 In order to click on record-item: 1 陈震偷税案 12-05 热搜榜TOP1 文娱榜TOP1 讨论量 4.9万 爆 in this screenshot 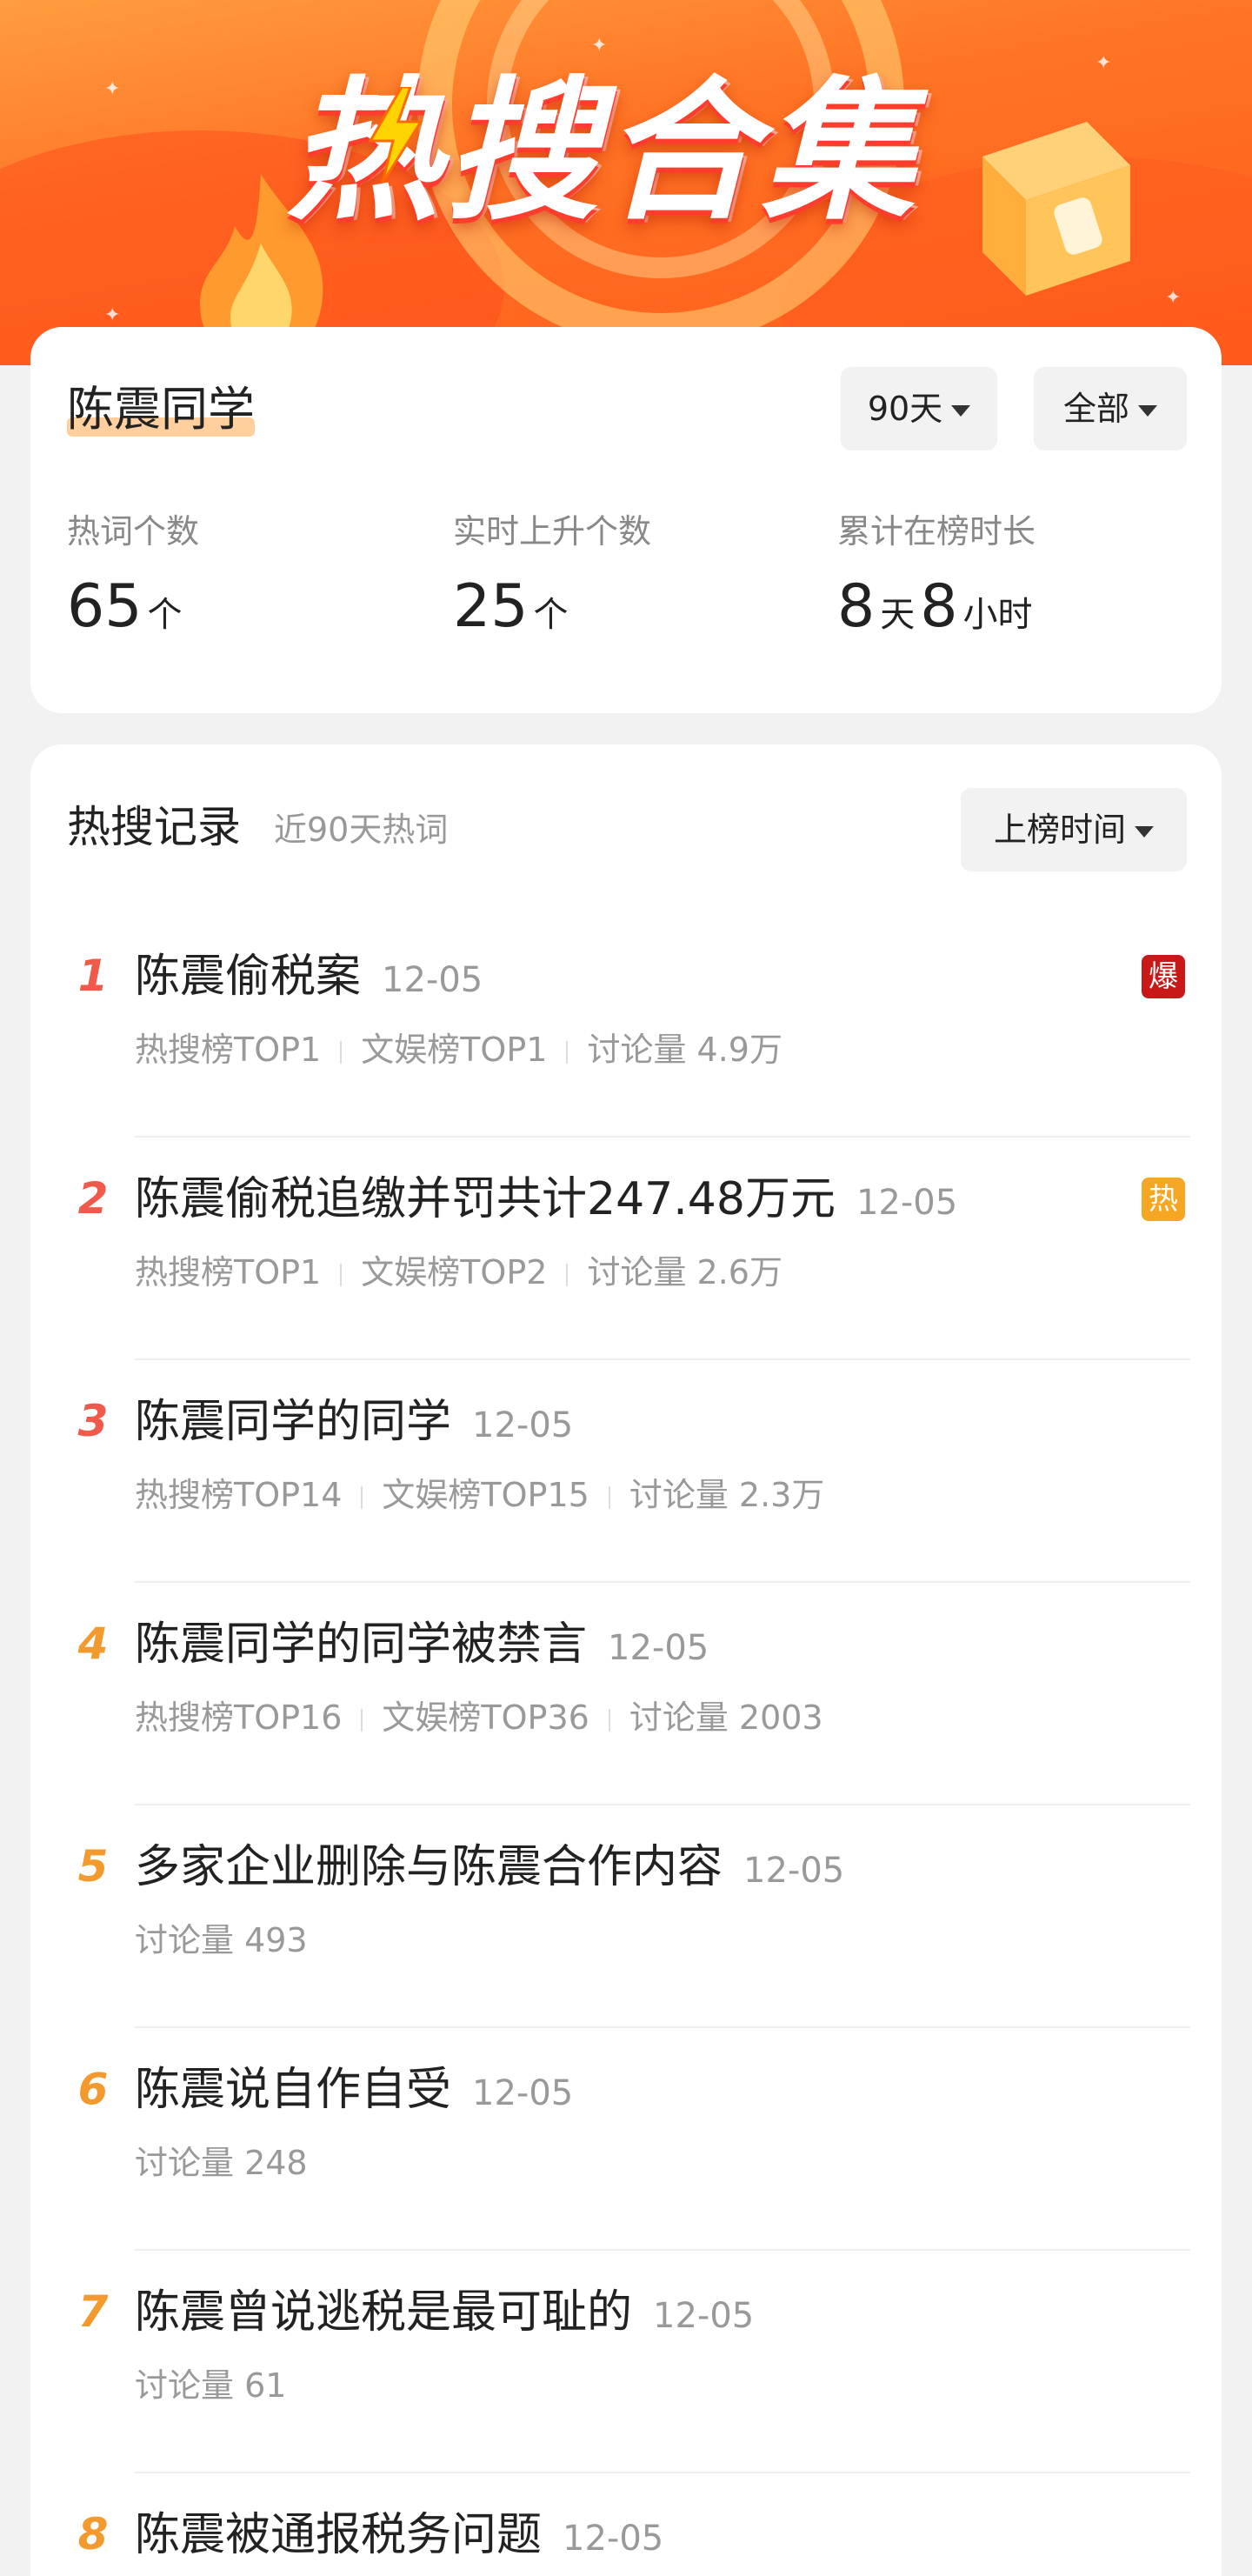, I will do `click(626, 1026)`.